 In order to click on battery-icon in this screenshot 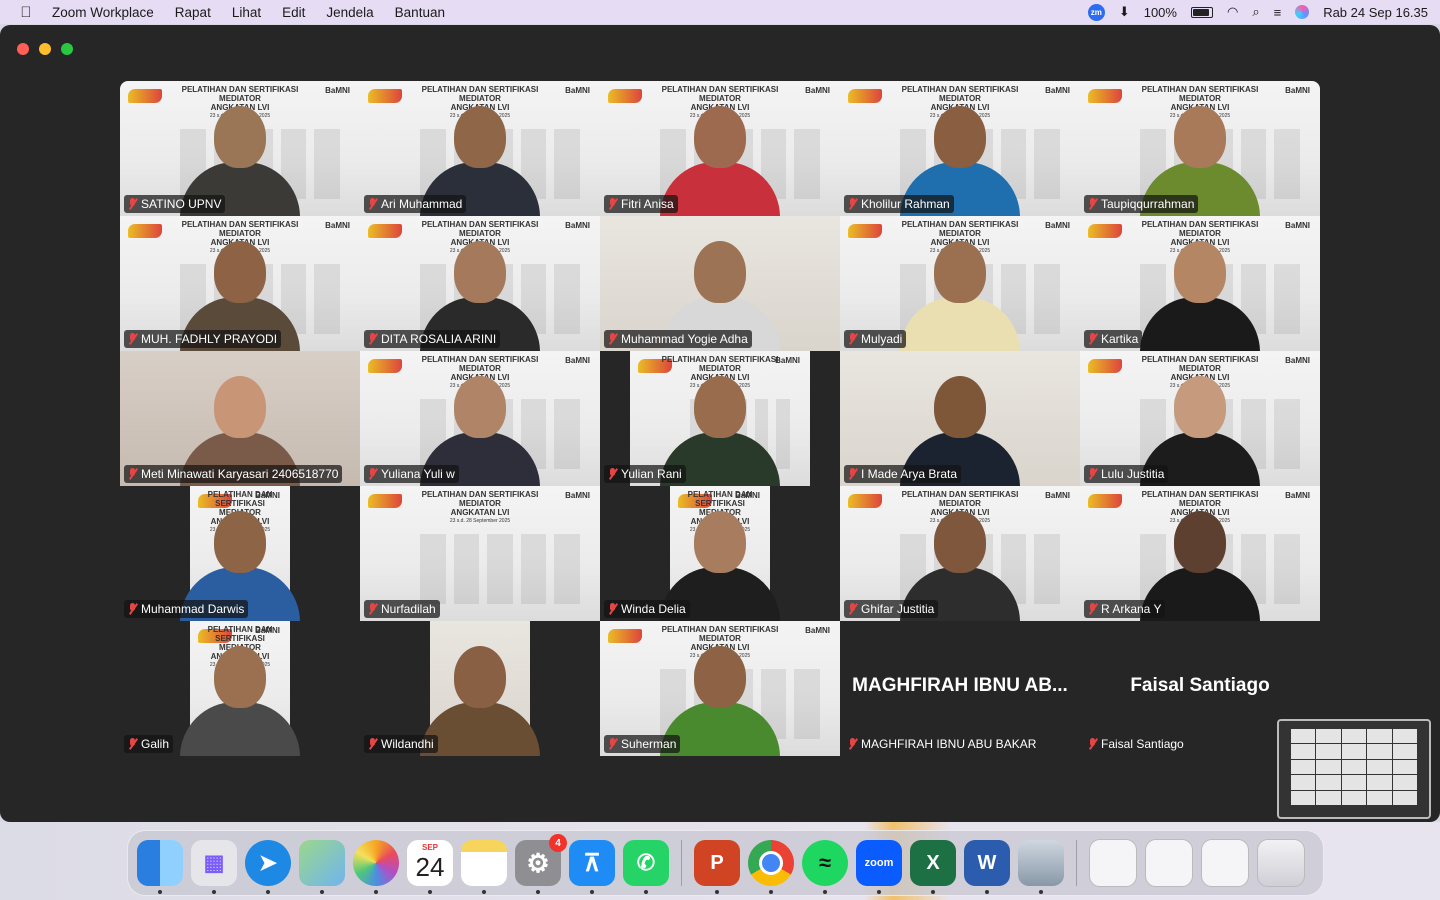, I will do `click(1201, 12)`.